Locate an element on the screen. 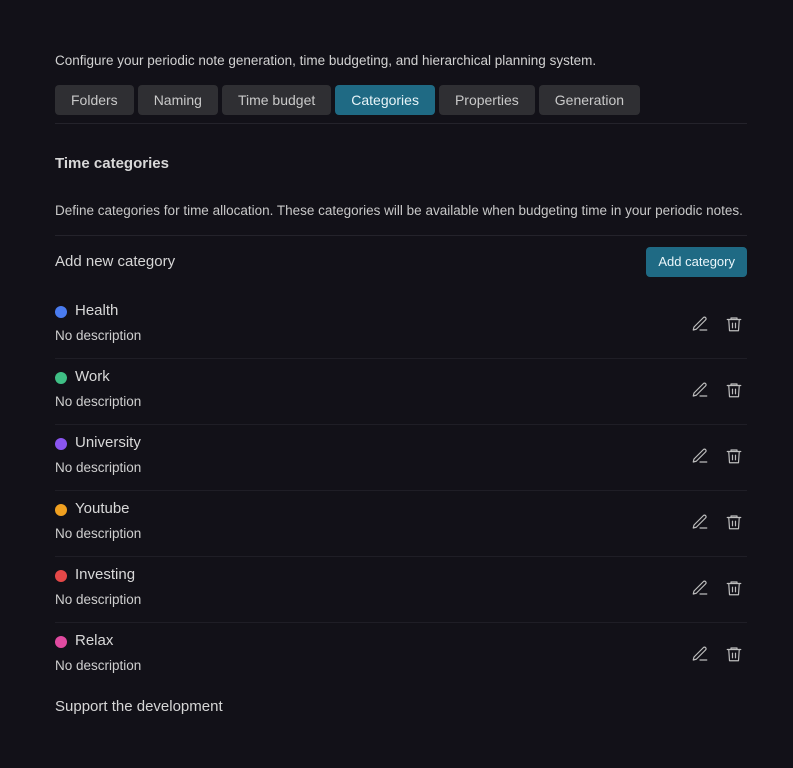 This screenshot has height=768, width=793. category-row: Relax No description is located at coordinates (401, 656).